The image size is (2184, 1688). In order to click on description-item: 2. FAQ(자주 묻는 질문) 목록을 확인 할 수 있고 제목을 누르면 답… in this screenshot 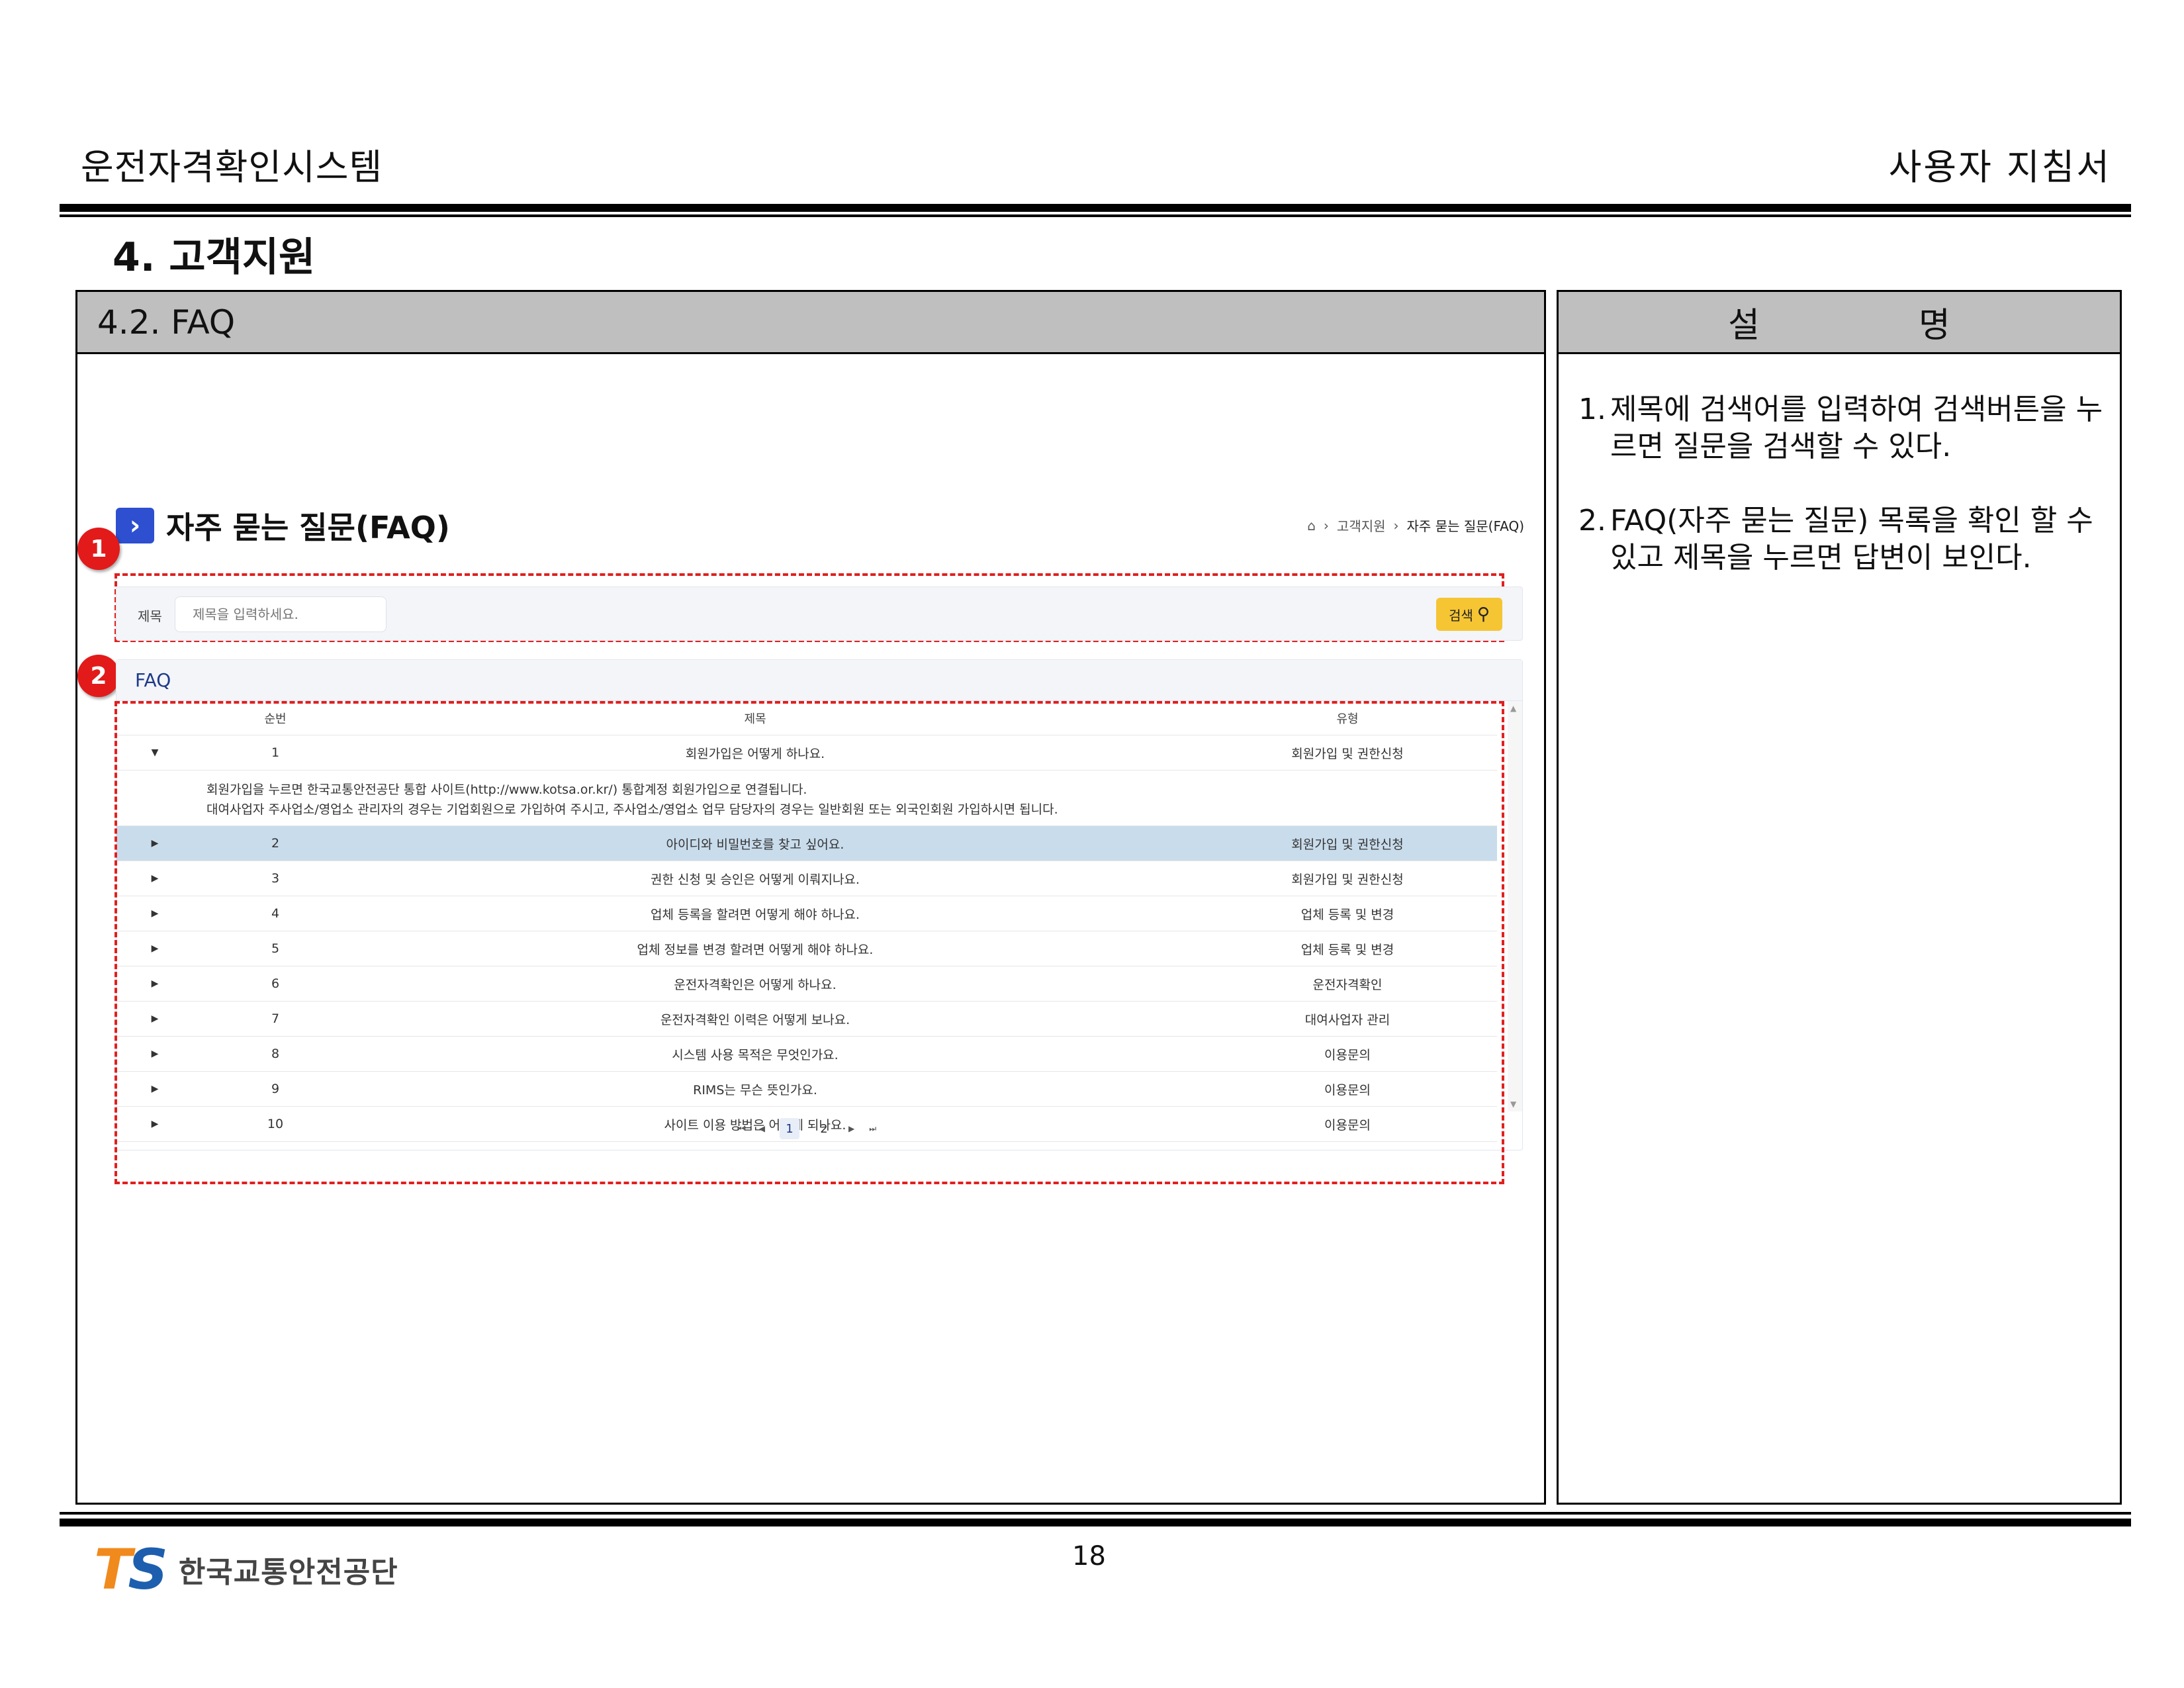, I will do `click(1843, 539)`.